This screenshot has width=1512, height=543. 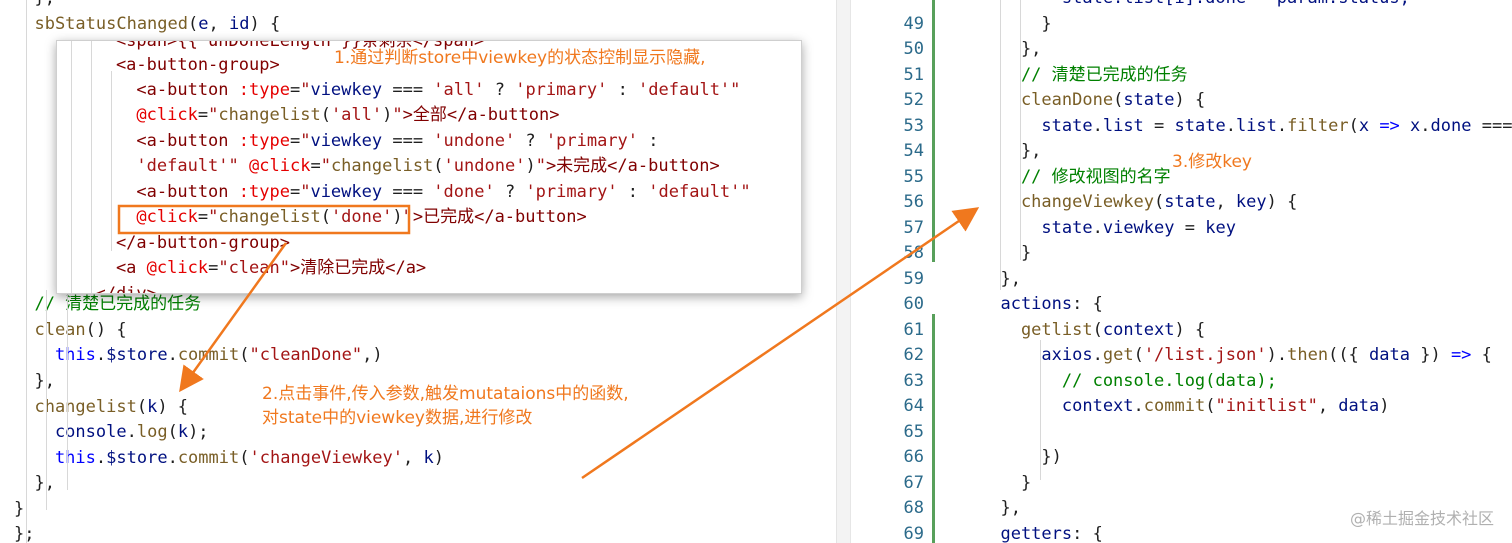 What do you see at coordinates (913, 278) in the screenshot?
I see `line-number: 59` at bounding box center [913, 278].